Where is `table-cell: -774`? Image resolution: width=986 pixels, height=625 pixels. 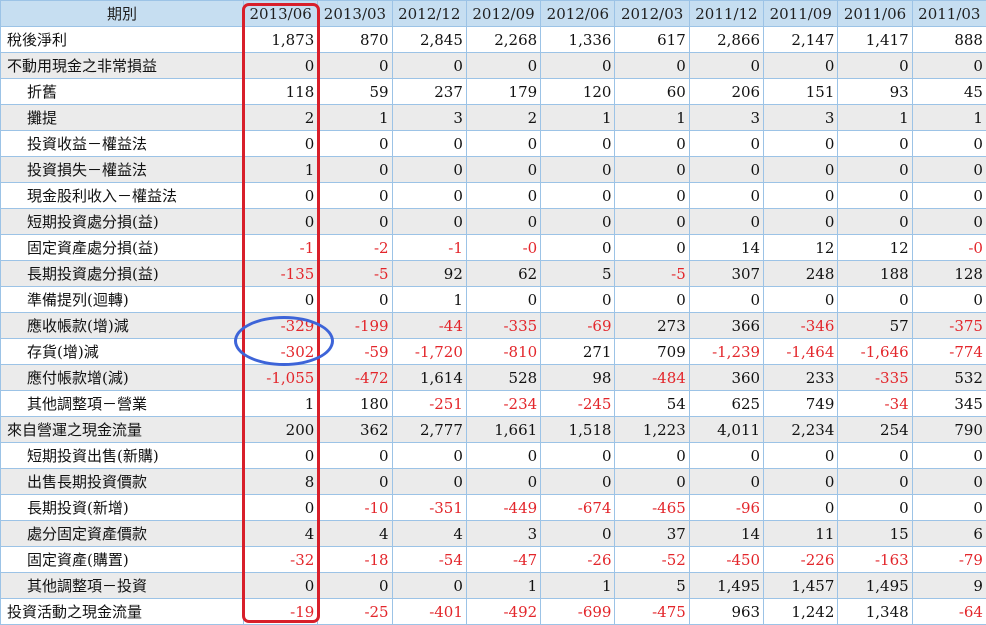
table-cell: -774 is located at coordinates (949, 352).